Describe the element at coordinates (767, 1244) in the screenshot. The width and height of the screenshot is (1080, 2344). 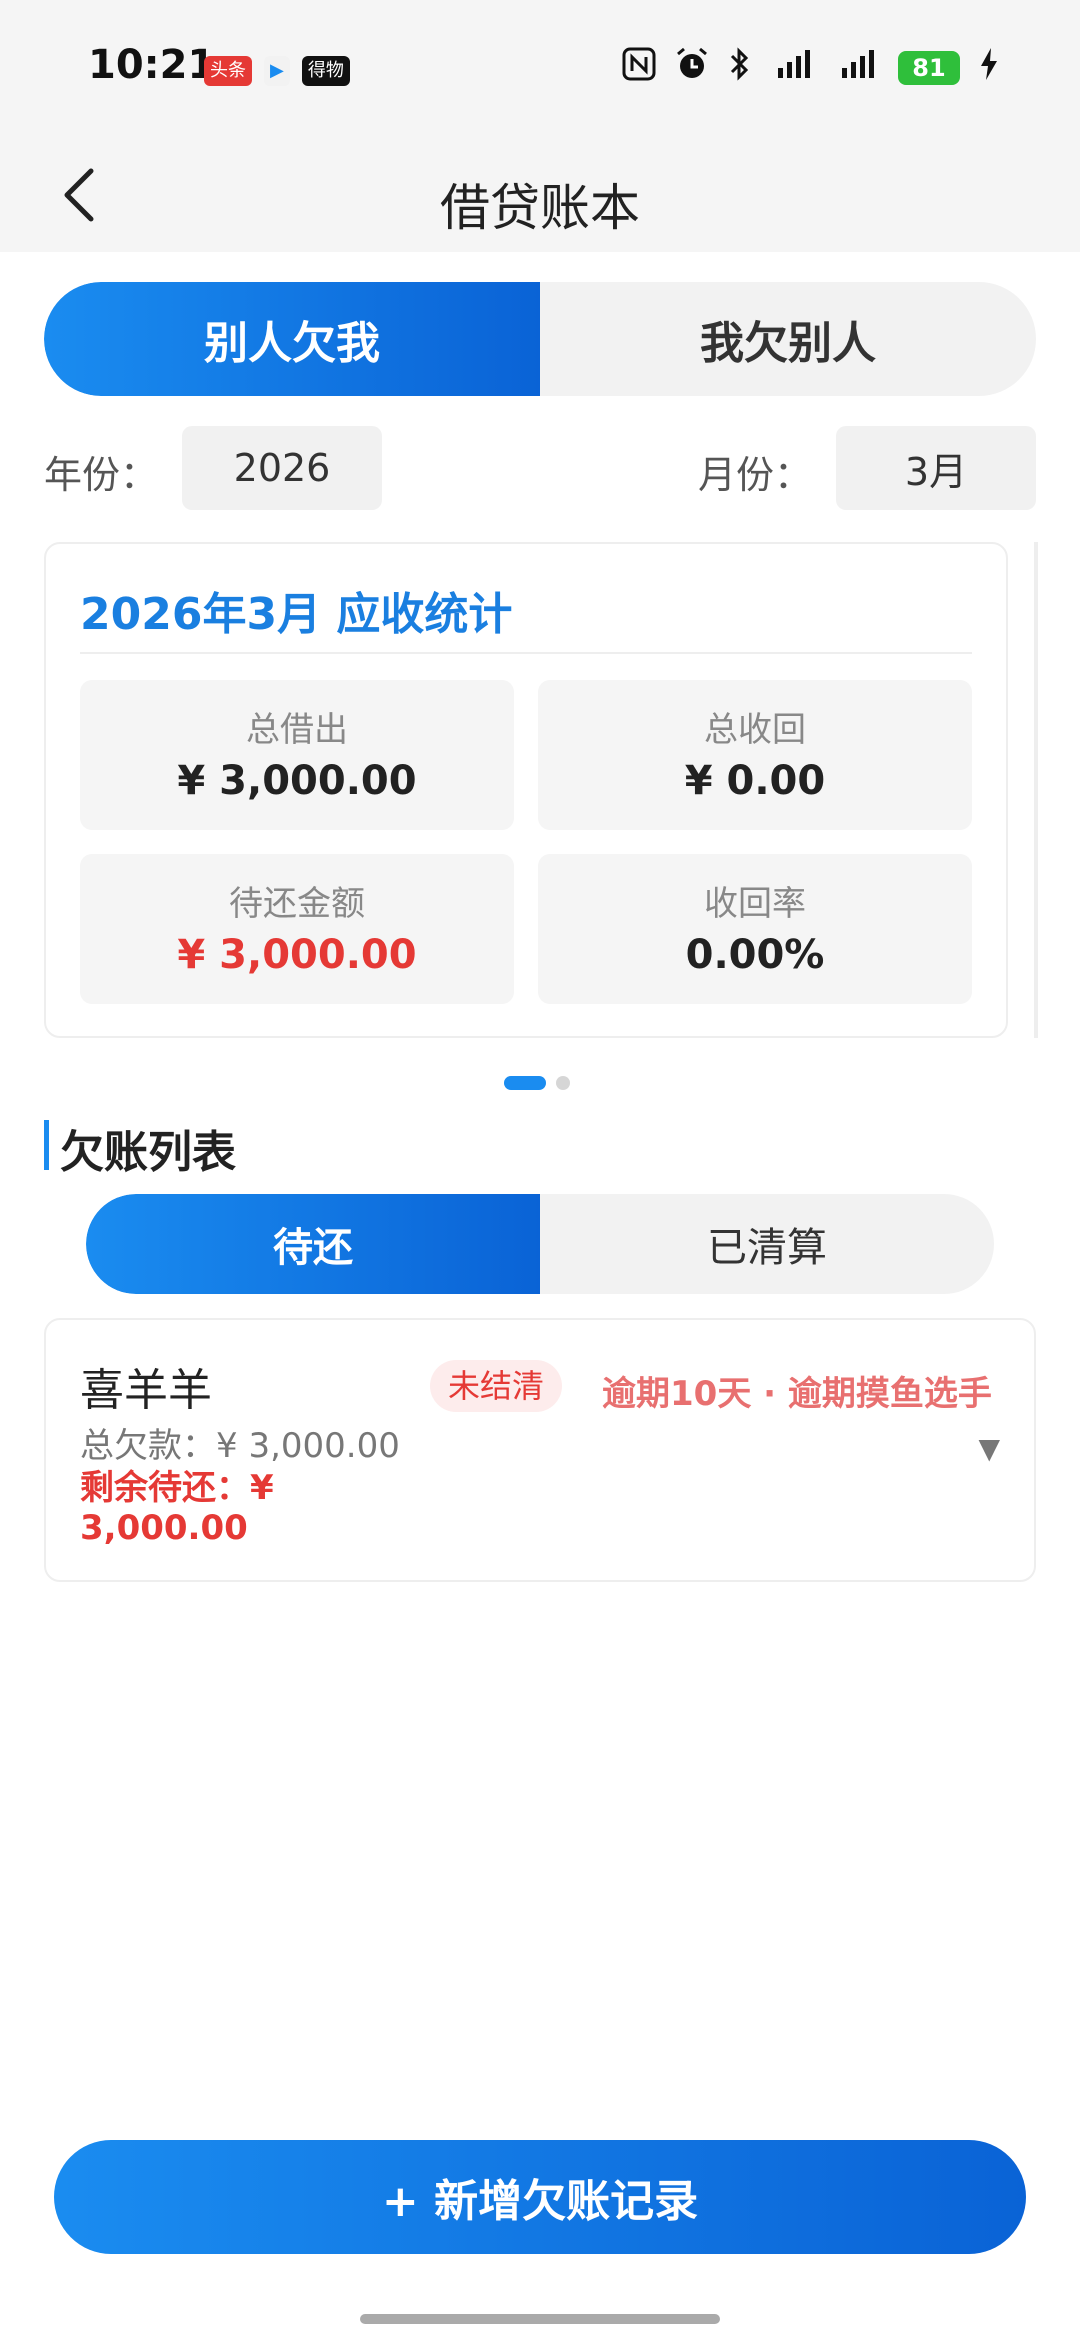
I see `tab-settled: 已清算` at that location.